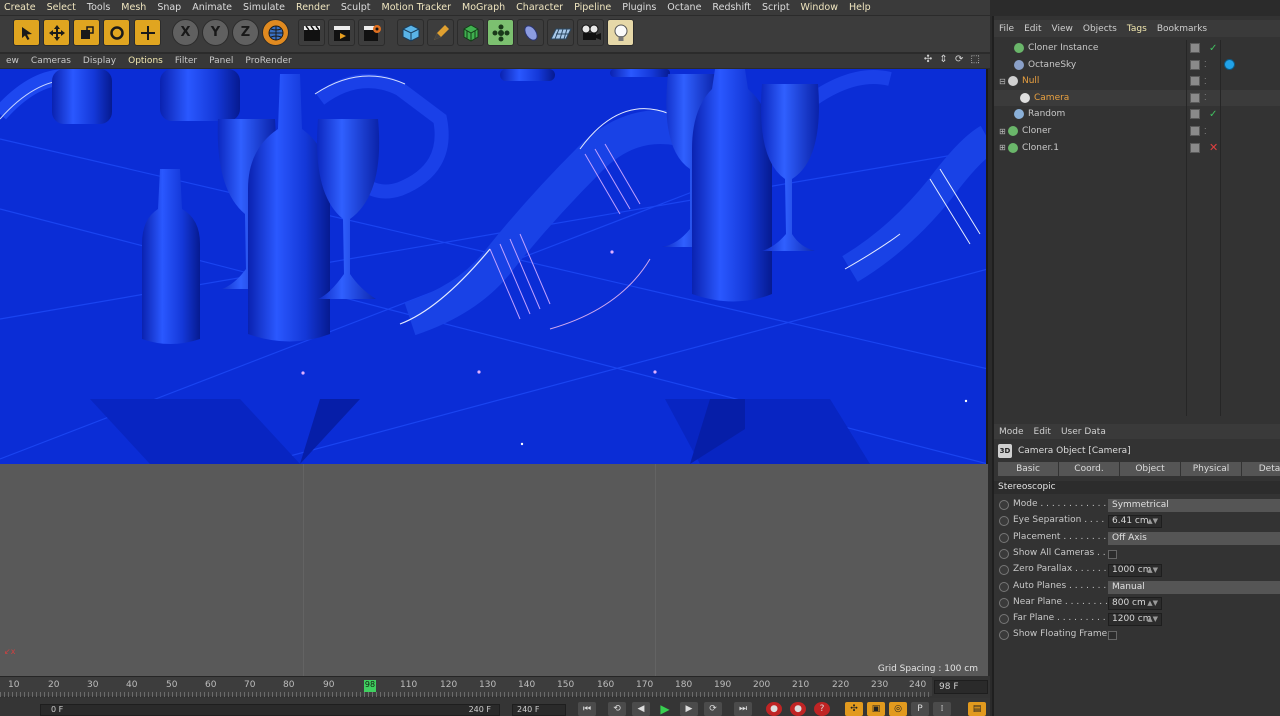 Image resolution: width=1280 pixels, height=716 pixels. I want to click on play-button: ▶, so click(665, 709).